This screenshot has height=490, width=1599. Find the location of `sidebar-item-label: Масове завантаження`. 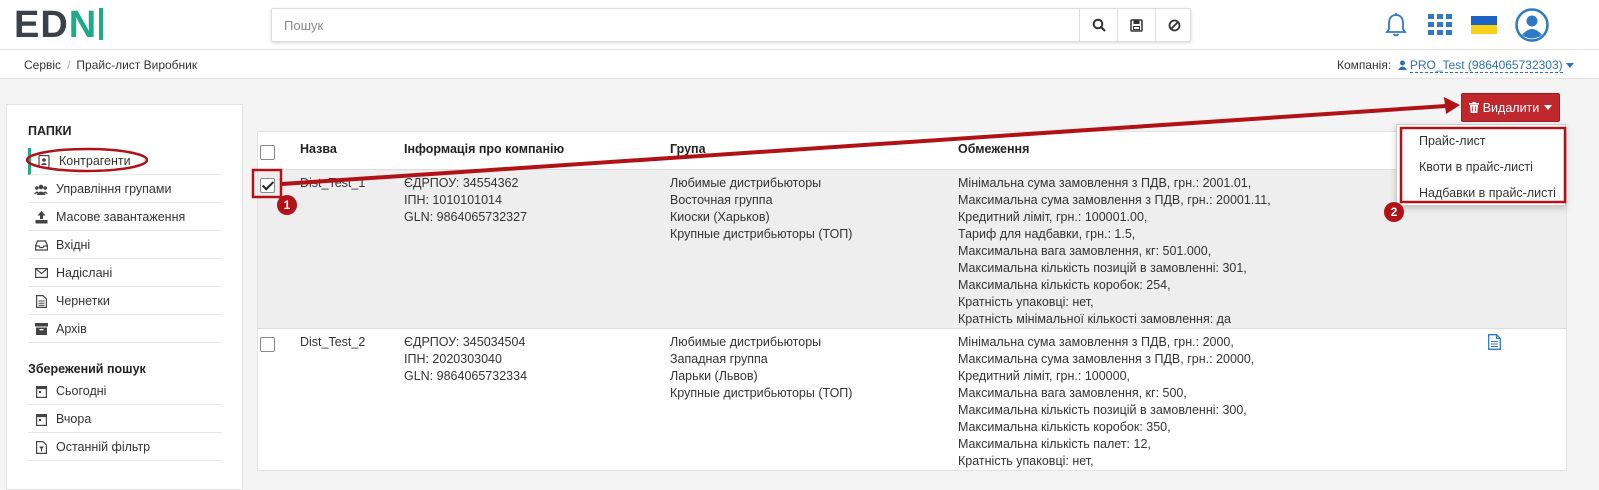

sidebar-item-label: Масове завантаження is located at coordinates (121, 217).